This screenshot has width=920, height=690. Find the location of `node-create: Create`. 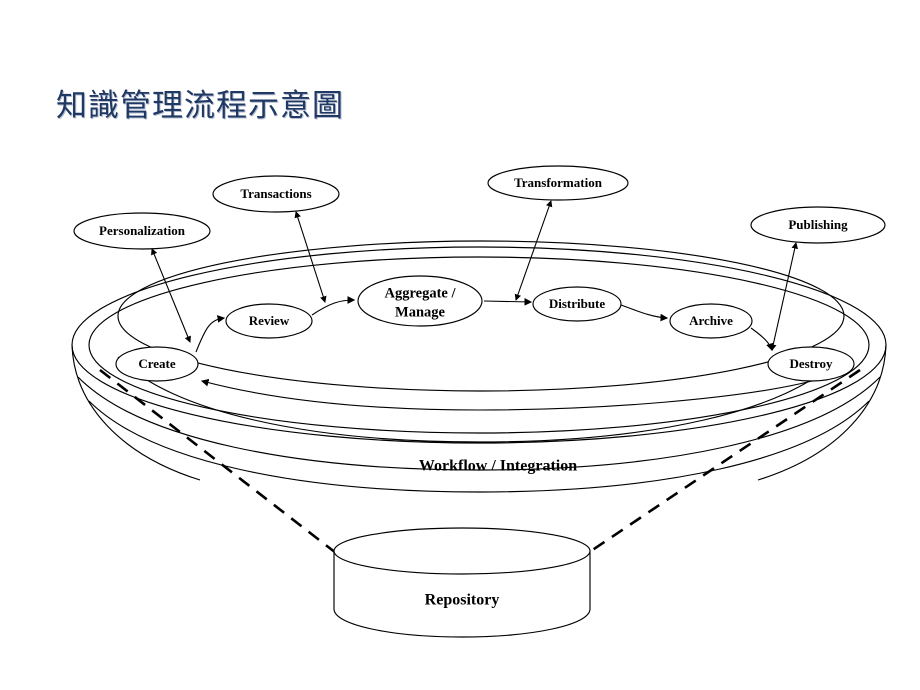

node-create: Create is located at coordinates (157, 364).